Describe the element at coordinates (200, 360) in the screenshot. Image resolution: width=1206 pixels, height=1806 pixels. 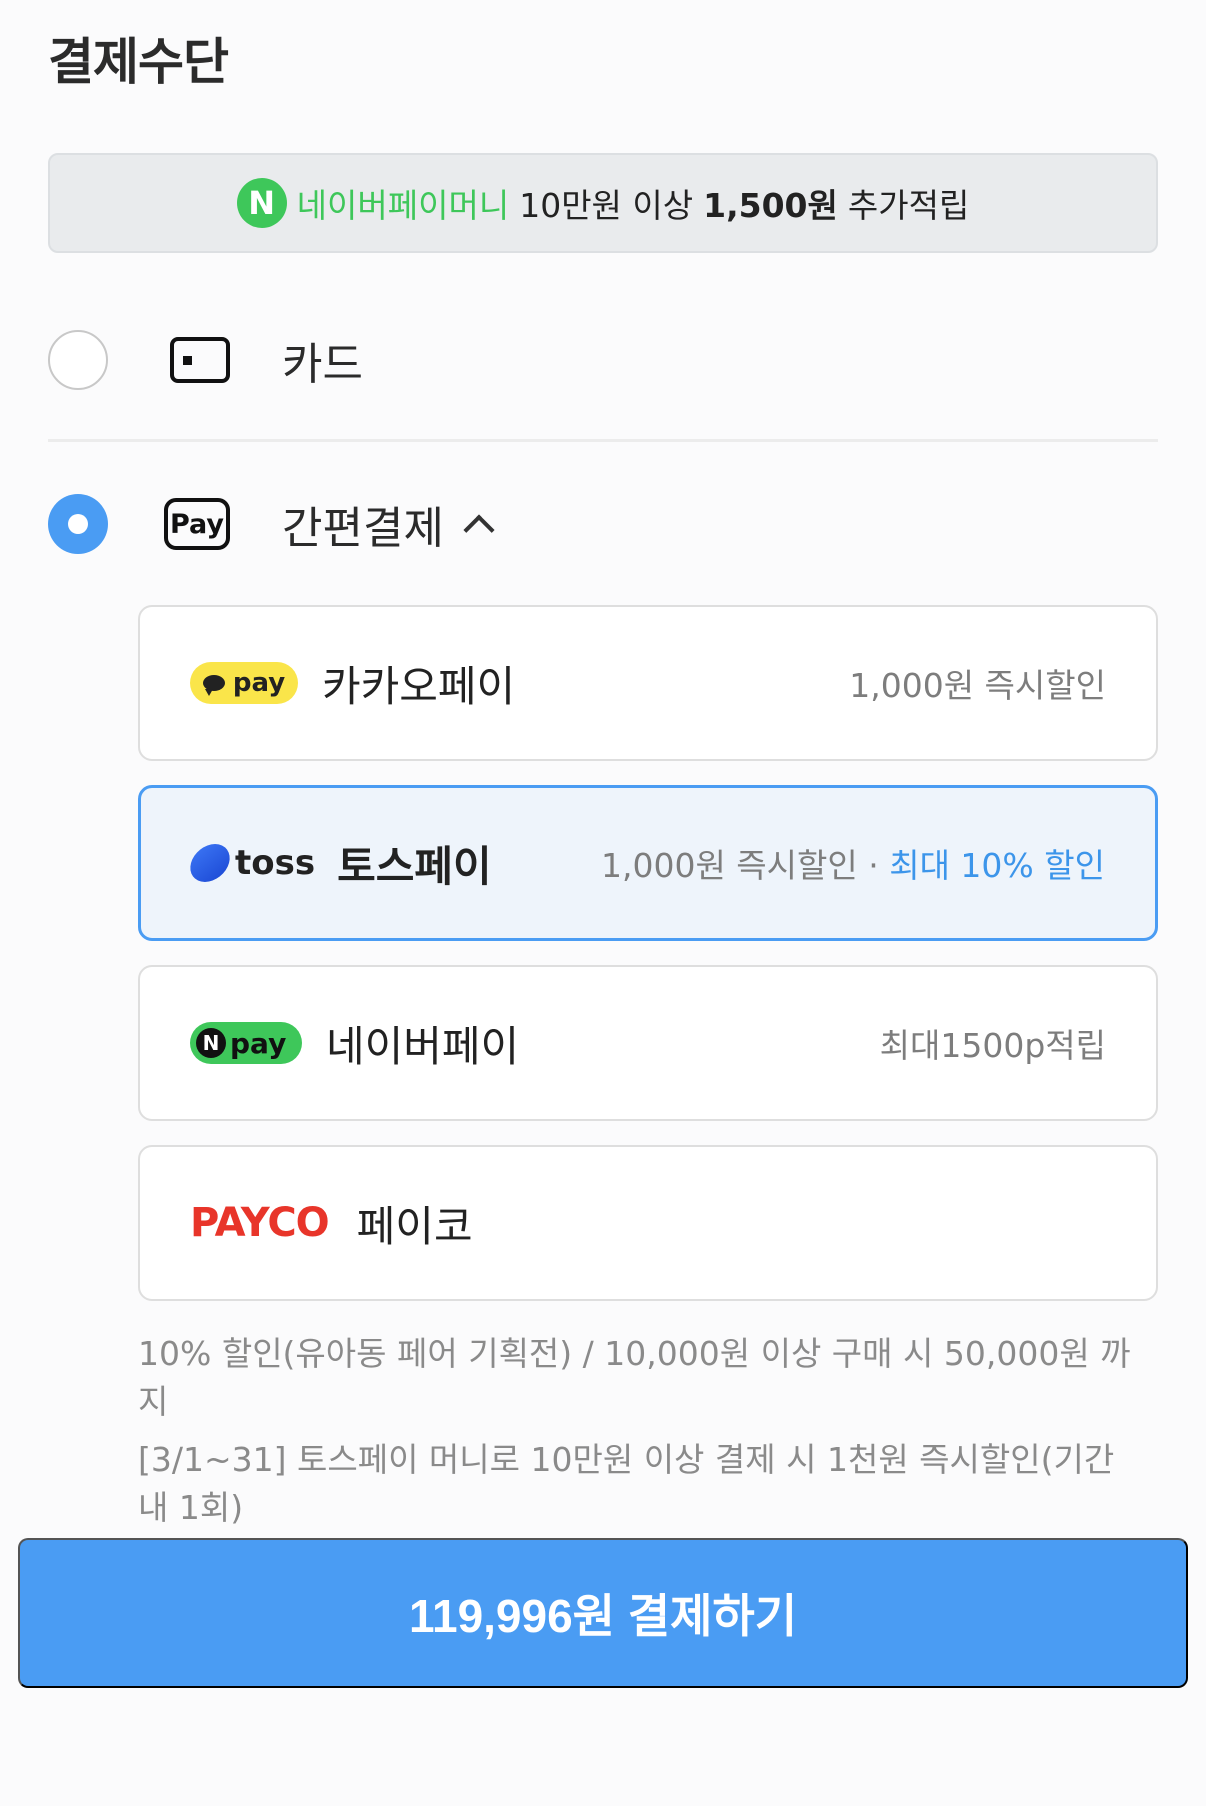
I see `card-icon` at that location.